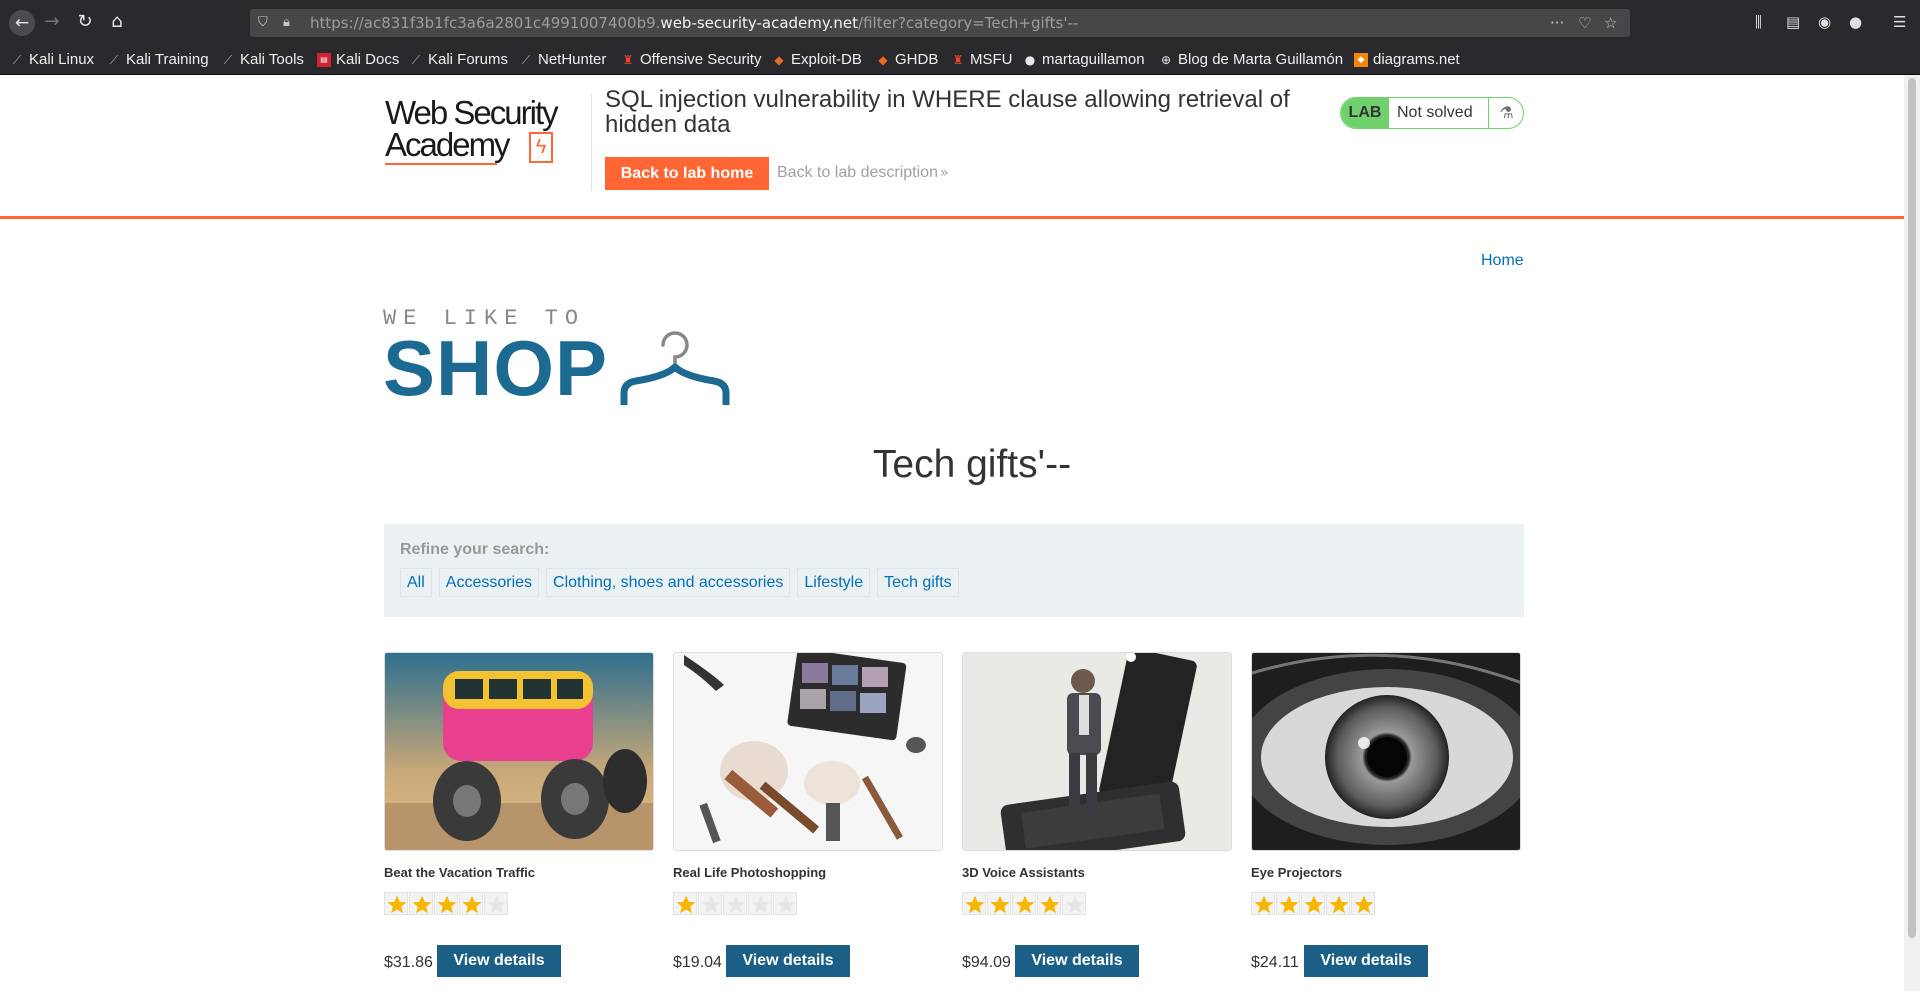 This screenshot has height=991, width=1920. I want to click on bookmark-item: ⟋ NetHunter, so click(563, 60).